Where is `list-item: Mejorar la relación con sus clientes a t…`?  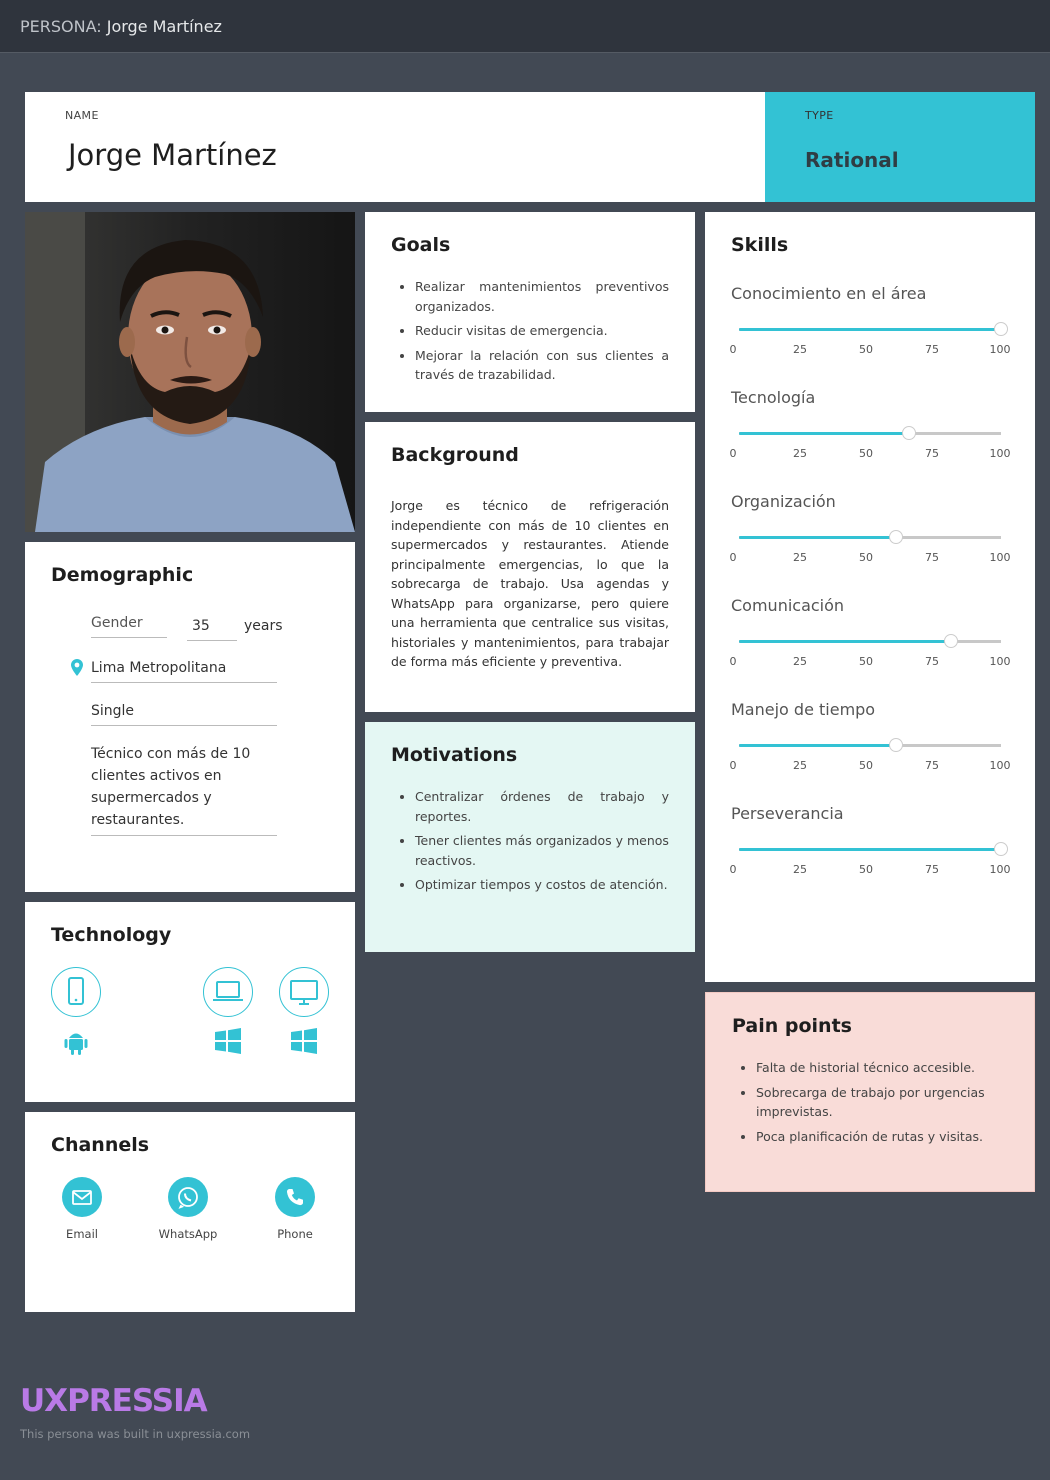
list-item: Mejorar la relación con sus clientes a t… is located at coordinates (542, 365).